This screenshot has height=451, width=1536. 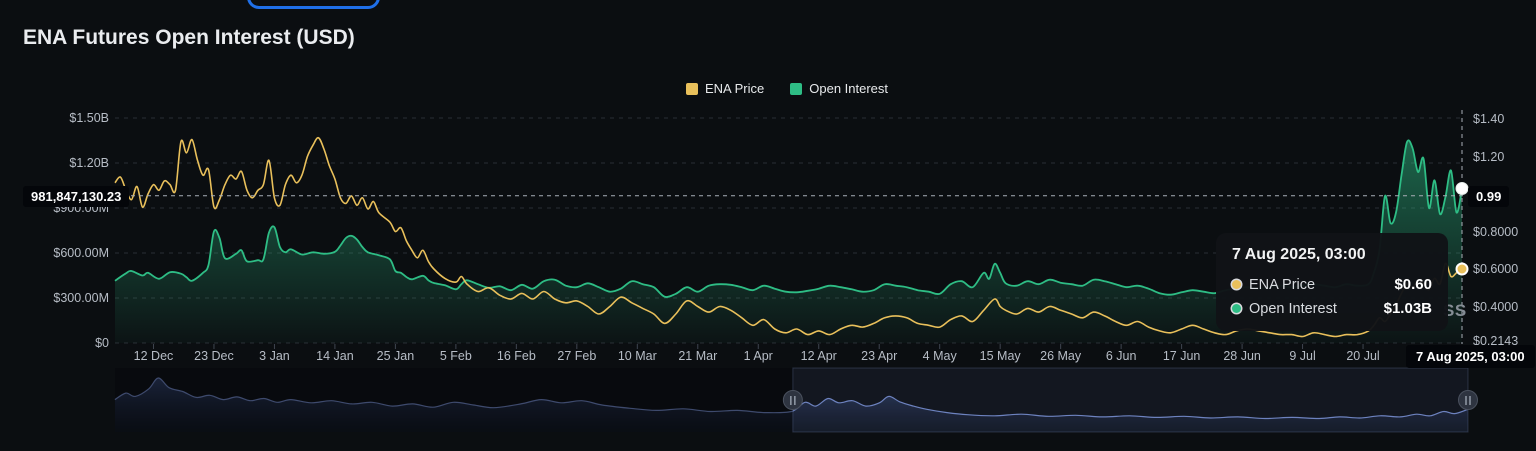 I want to click on navigator-selection, so click(x=1130, y=400).